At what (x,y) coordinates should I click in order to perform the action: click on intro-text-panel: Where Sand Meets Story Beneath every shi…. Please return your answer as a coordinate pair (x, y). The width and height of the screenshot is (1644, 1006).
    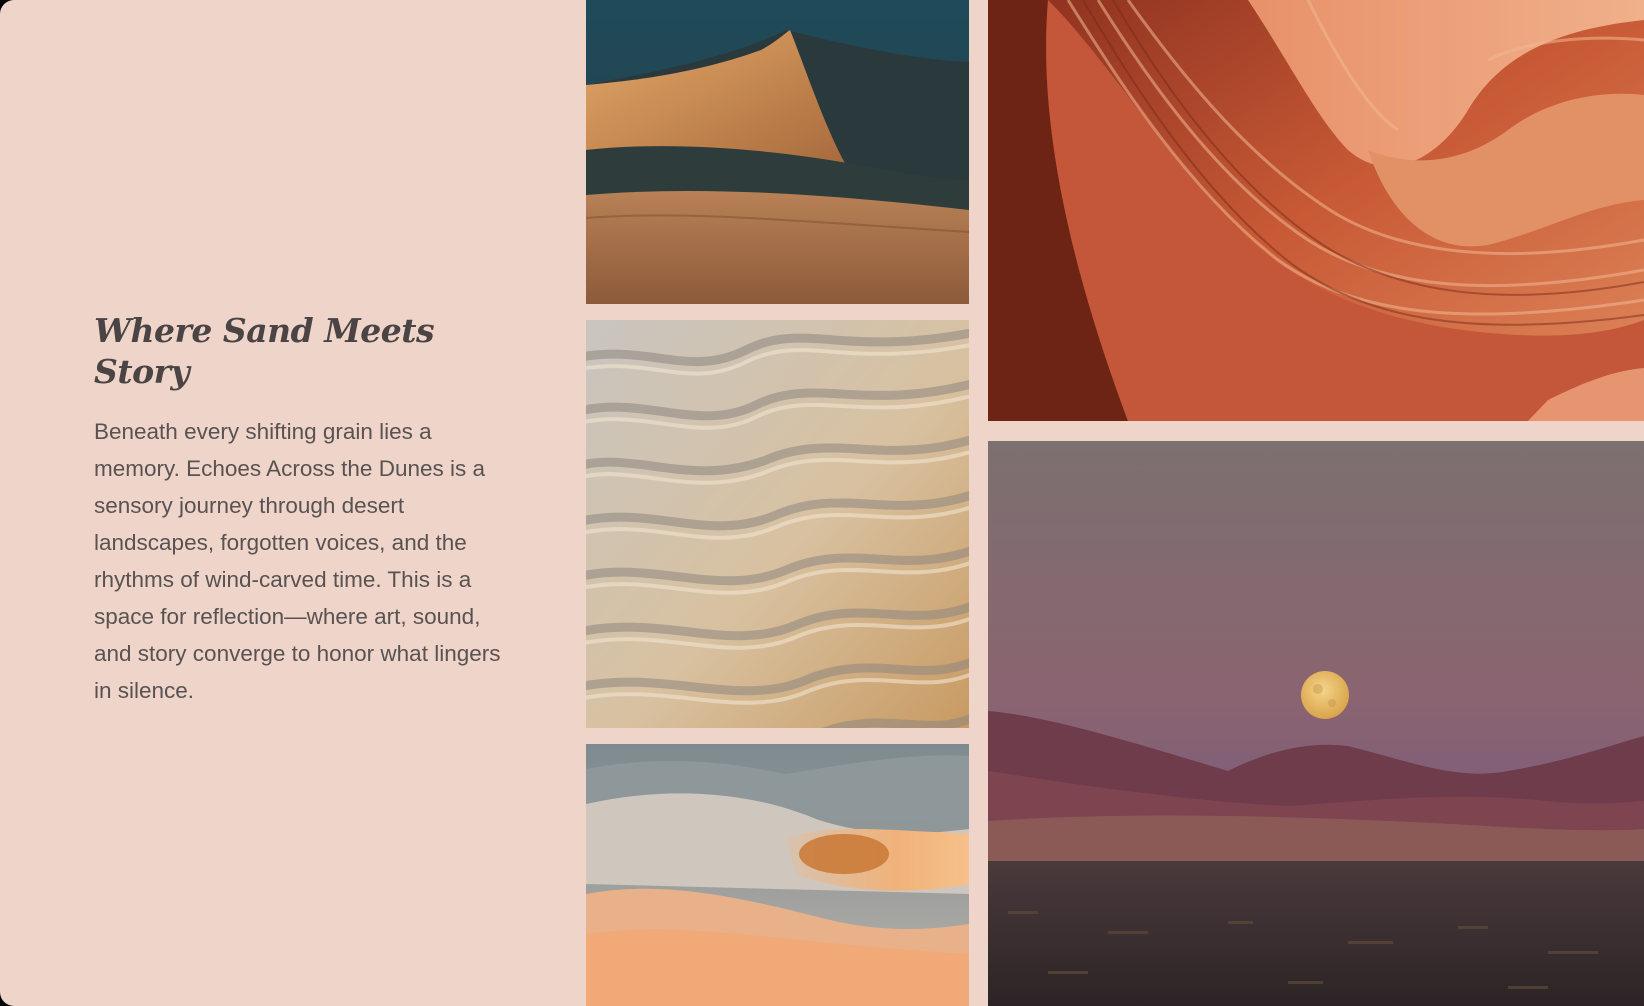
    Looking at the image, I should click on (304, 509).